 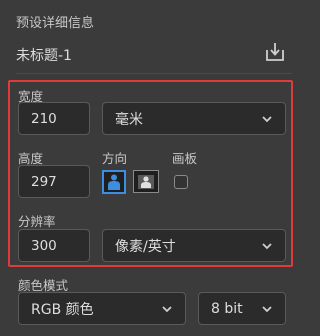 I want to click on resolution-unit-select: 像素/英寸, so click(x=194, y=245).